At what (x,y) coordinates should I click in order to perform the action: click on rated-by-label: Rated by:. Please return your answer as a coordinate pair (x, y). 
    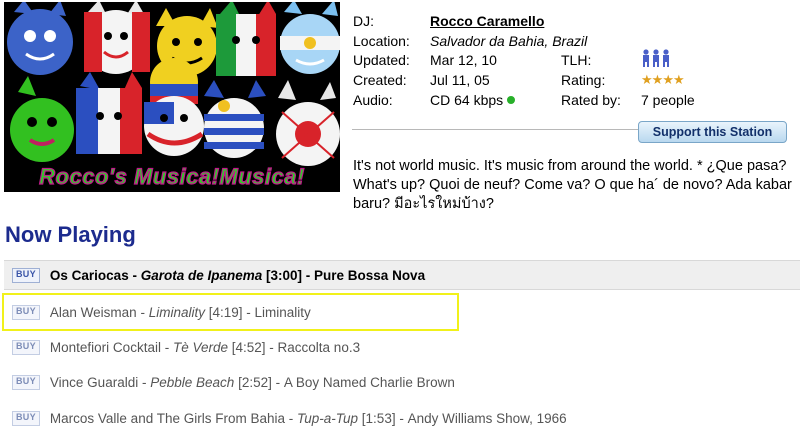
    Looking at the image, I should click on (591, 100).